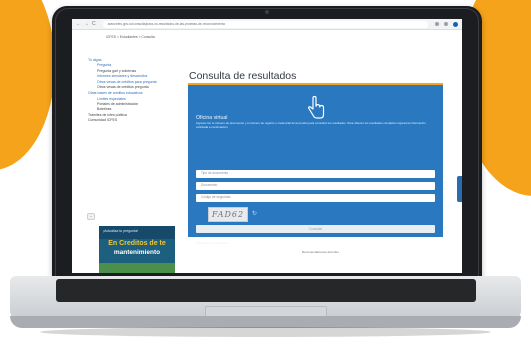 Image resolution: width=531 pixels, height=348 pixels. What do you see at coordinates (94, 24) in the screenshot?
I see `reload-icon: C` at bounding box center [94, 24].